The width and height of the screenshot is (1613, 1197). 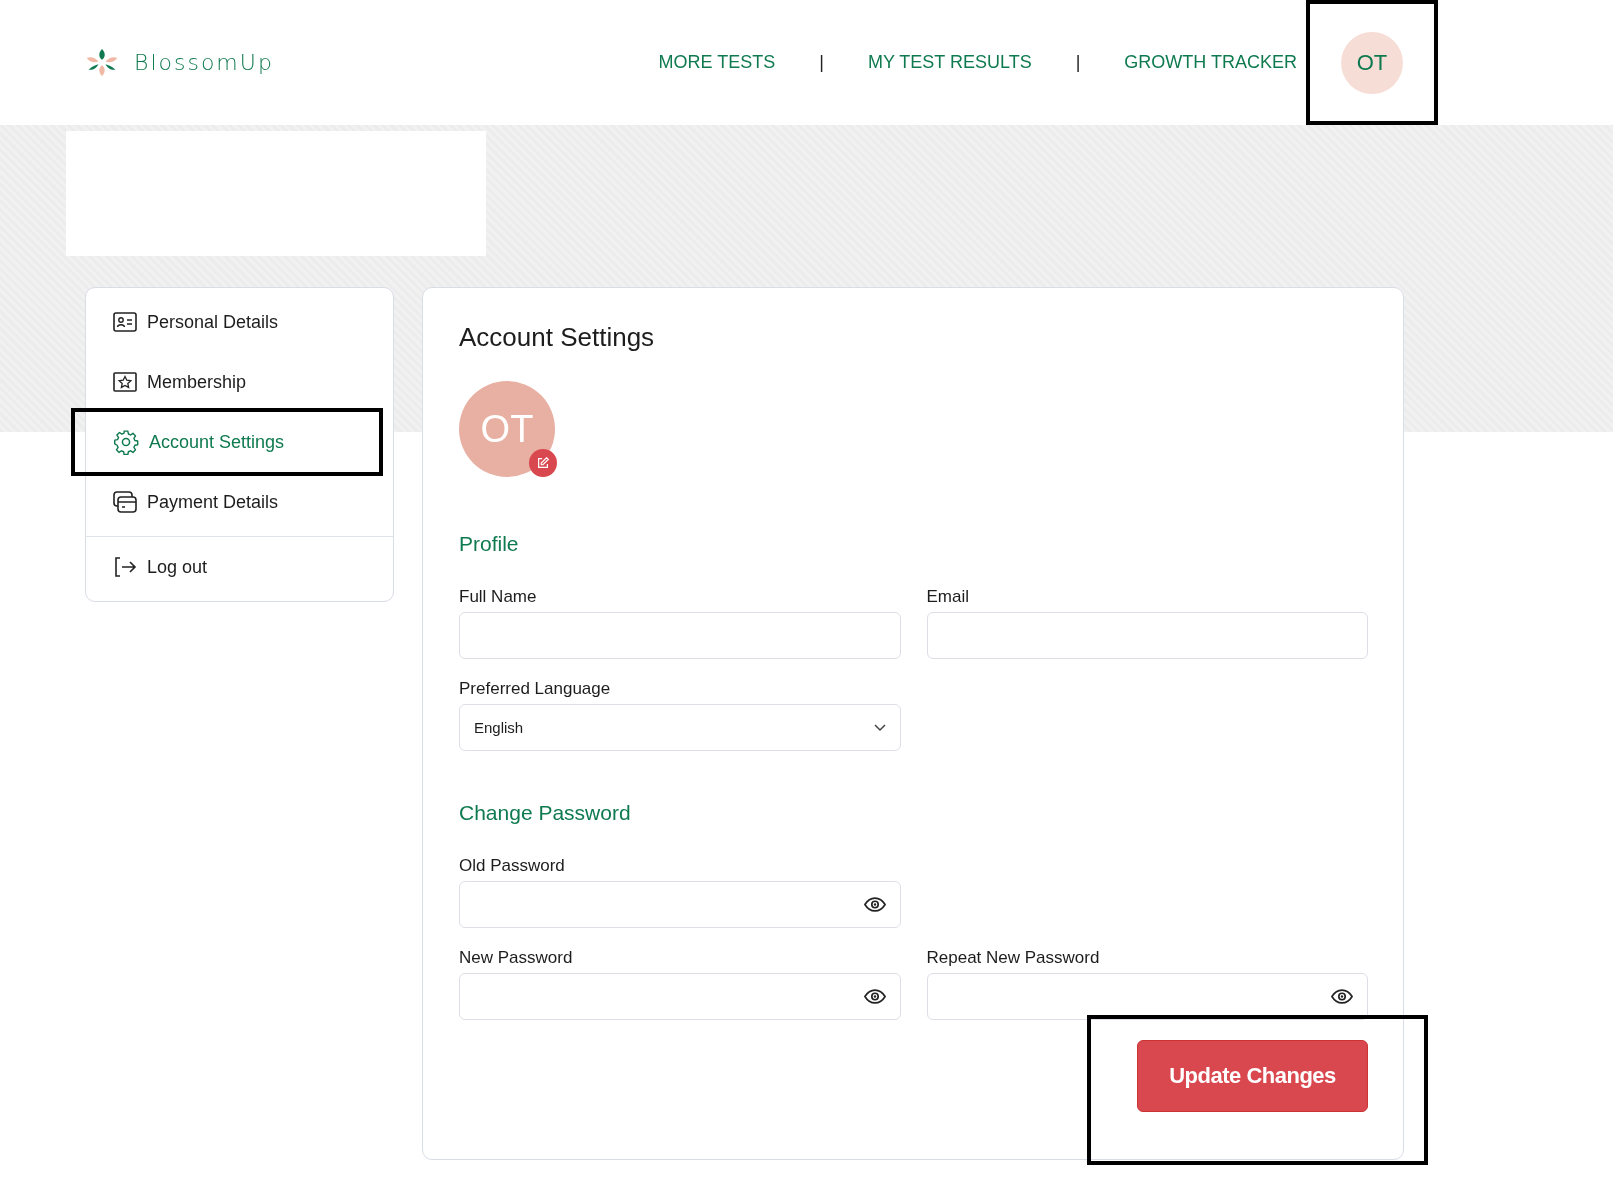 What do you see at coordinates (489, 544) in the screenshot?
I see `section-heading: Profile` at bounding box center [489, 544].